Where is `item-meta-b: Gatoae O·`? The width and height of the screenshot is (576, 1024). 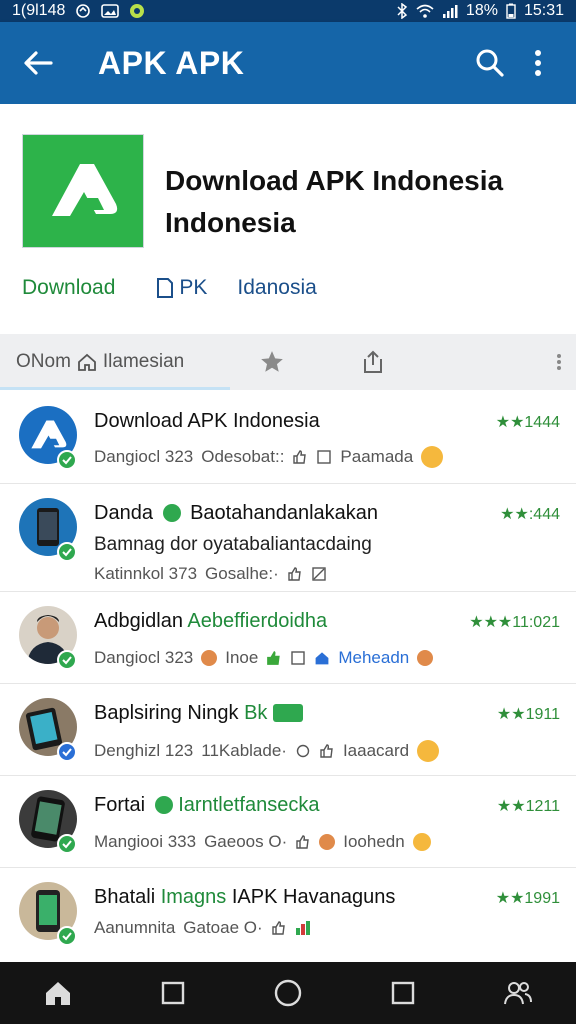
item-meta-b: Gatoae O· is located at coordinates (223, 927).